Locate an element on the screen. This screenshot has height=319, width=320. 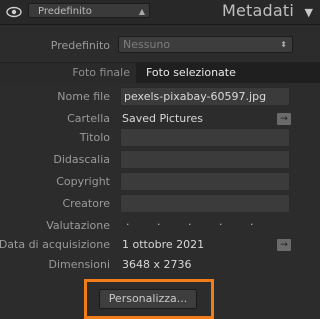
capture-date-value: 1 ottobre 2021 is located at coordinates (163, 244).